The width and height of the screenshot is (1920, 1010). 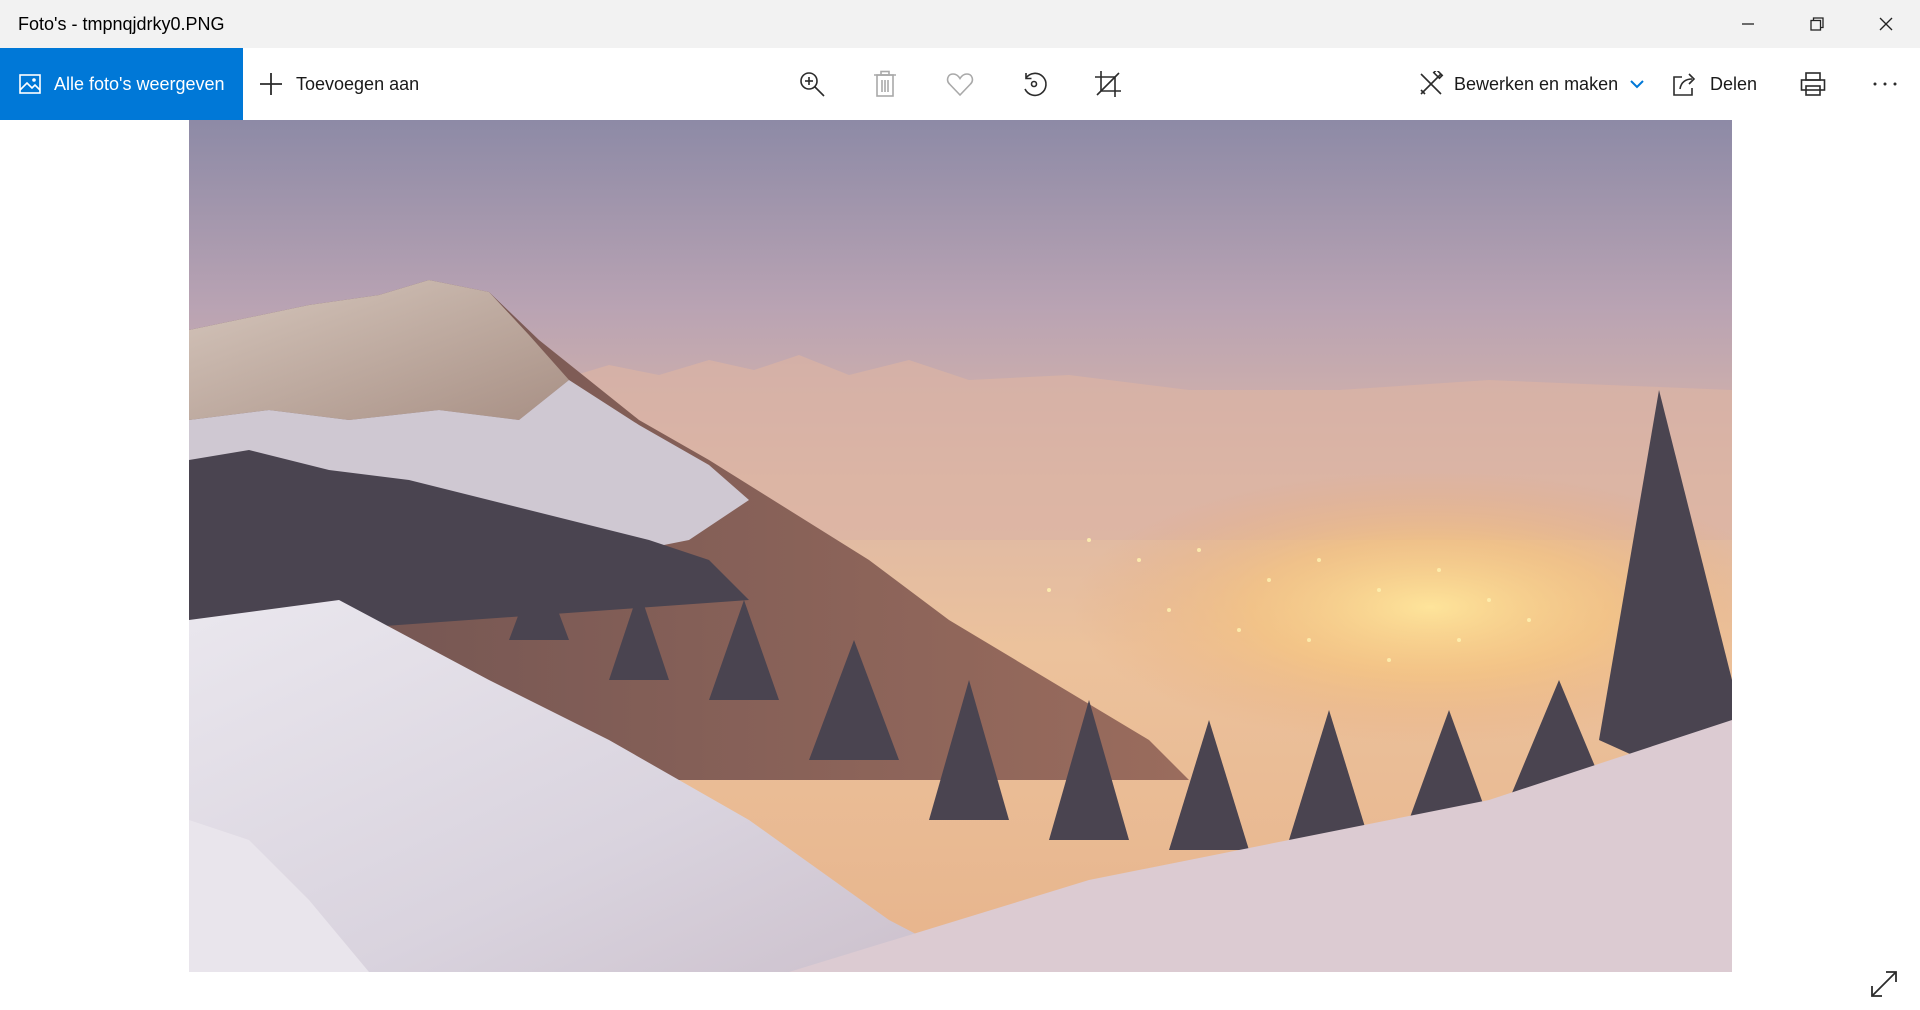 I want to click on favorite-button, so click(x=960, y=84).